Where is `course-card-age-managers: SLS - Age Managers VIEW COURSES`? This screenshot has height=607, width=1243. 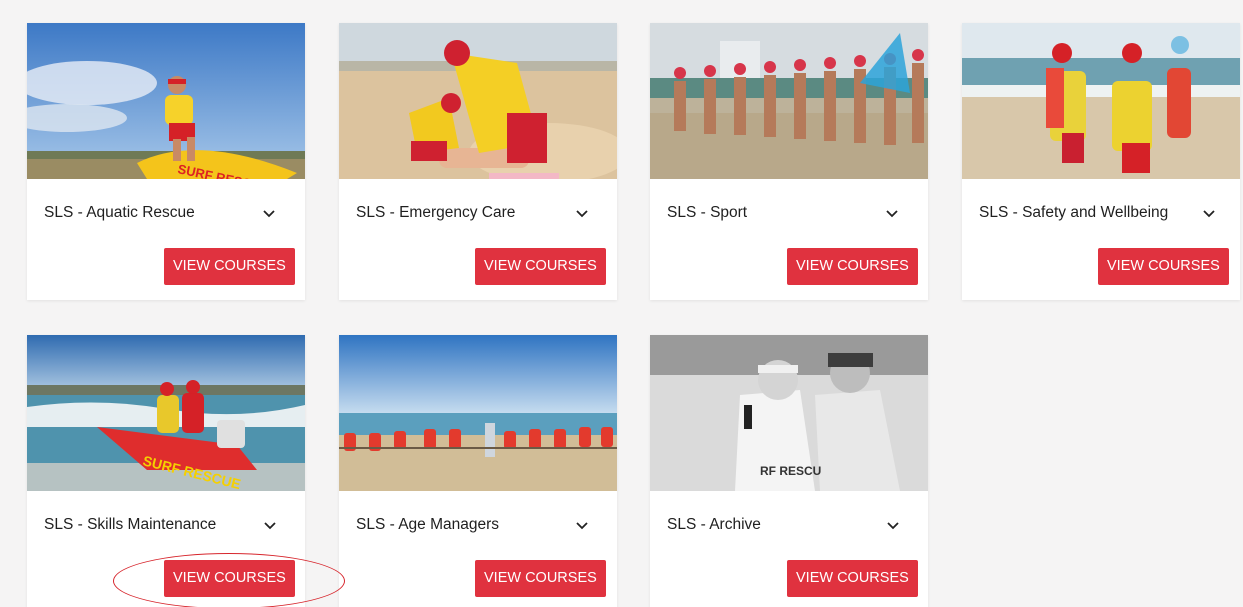 course-card-age-managers: SLS - Age Managers VIEW COURSES is located at coordinates (478, 471).